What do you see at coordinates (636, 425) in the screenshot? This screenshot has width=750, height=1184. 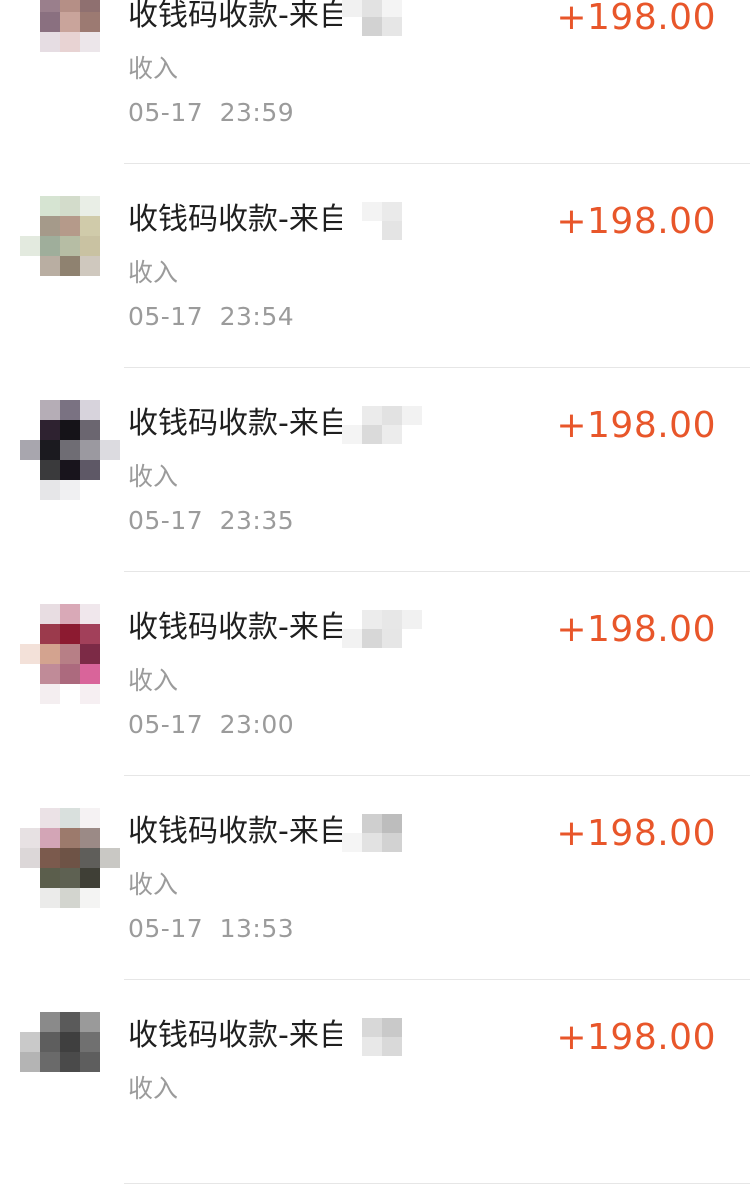 I see `transaction-amount: +198.00` at bounding box center [636, 425].